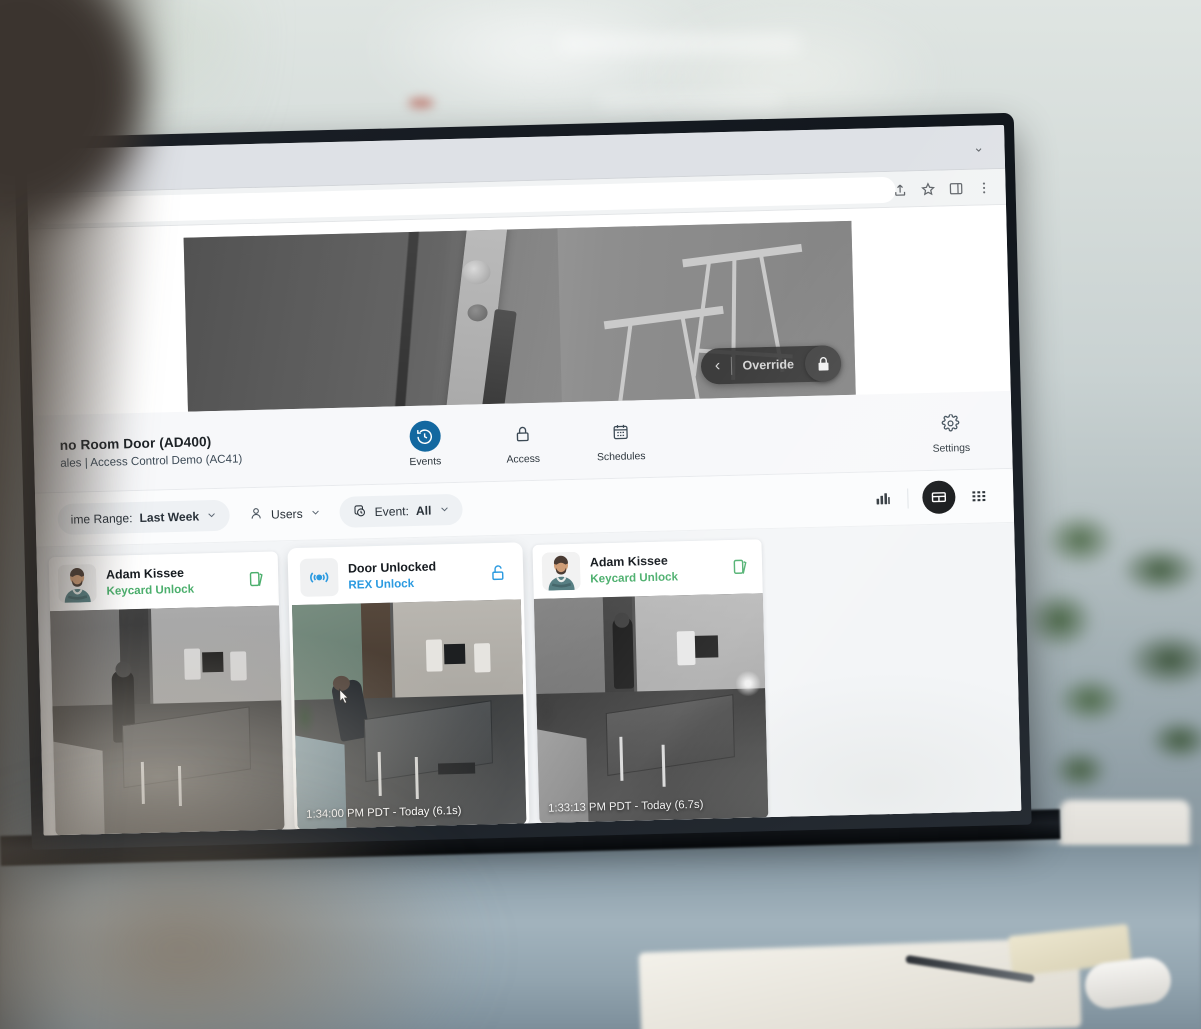  I want to click on override-control: ‹ Override, so click(771, 365).